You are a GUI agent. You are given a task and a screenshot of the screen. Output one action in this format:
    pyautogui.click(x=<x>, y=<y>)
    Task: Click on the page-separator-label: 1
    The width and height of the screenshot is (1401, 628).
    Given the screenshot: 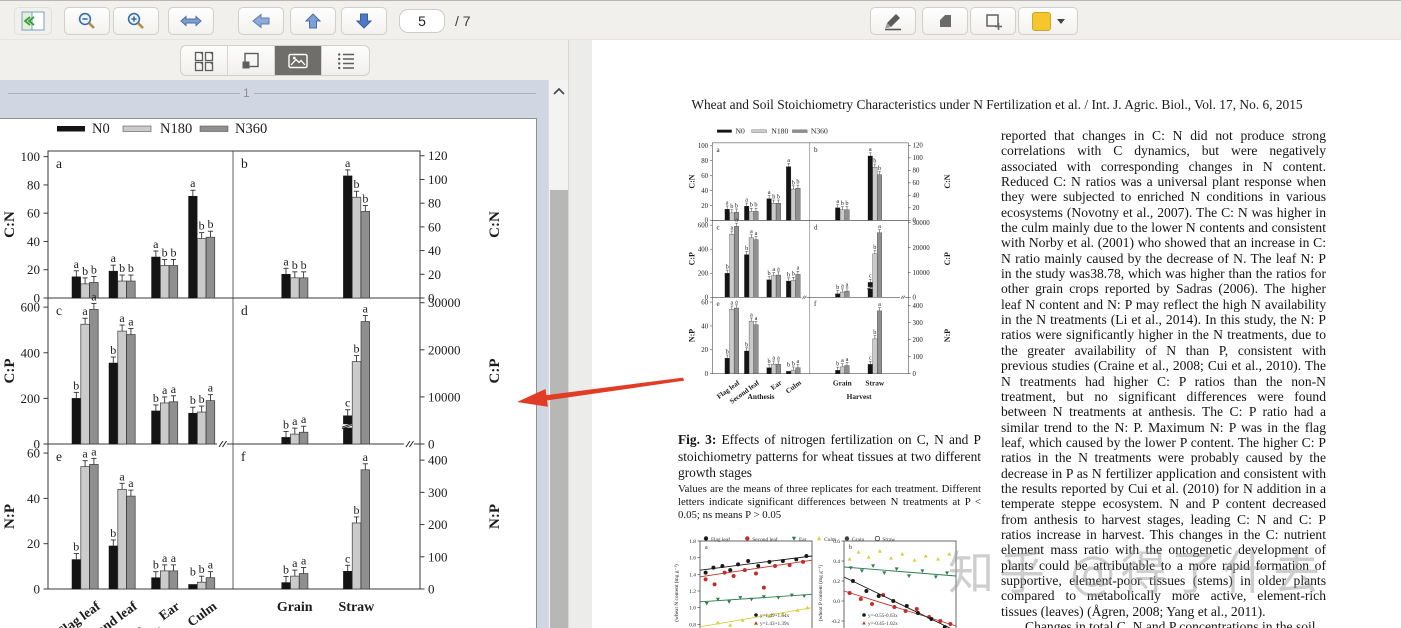 What is the action you would take?
    pyautogui.click(x=246, y=93)
    